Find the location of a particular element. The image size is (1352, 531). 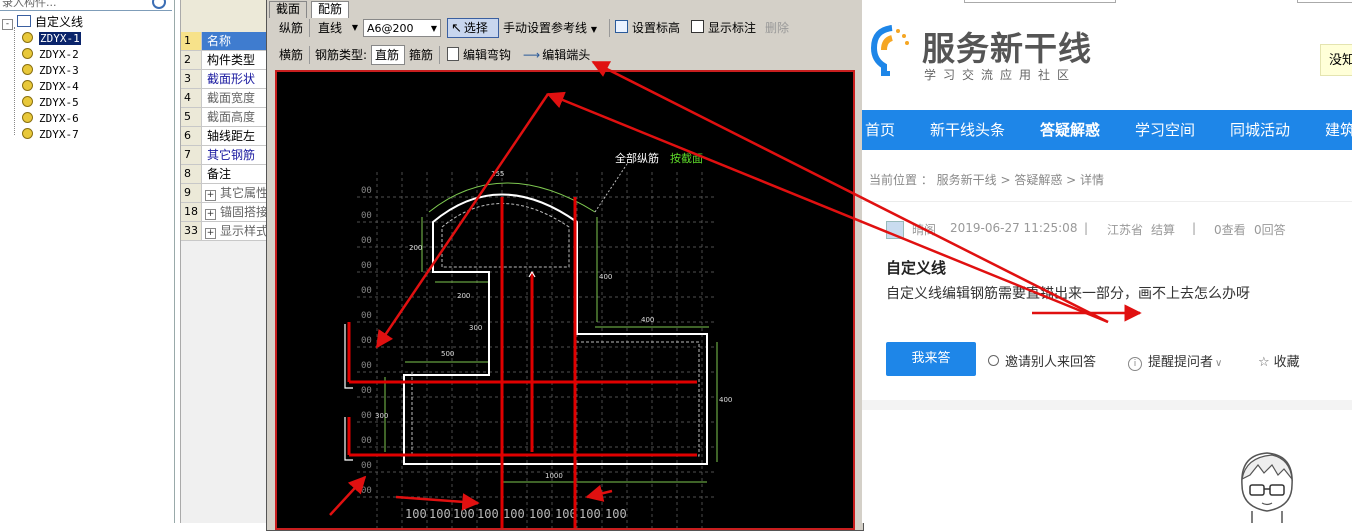

property-row: 7 其它钢筋 is located at coordinates (226, 155).